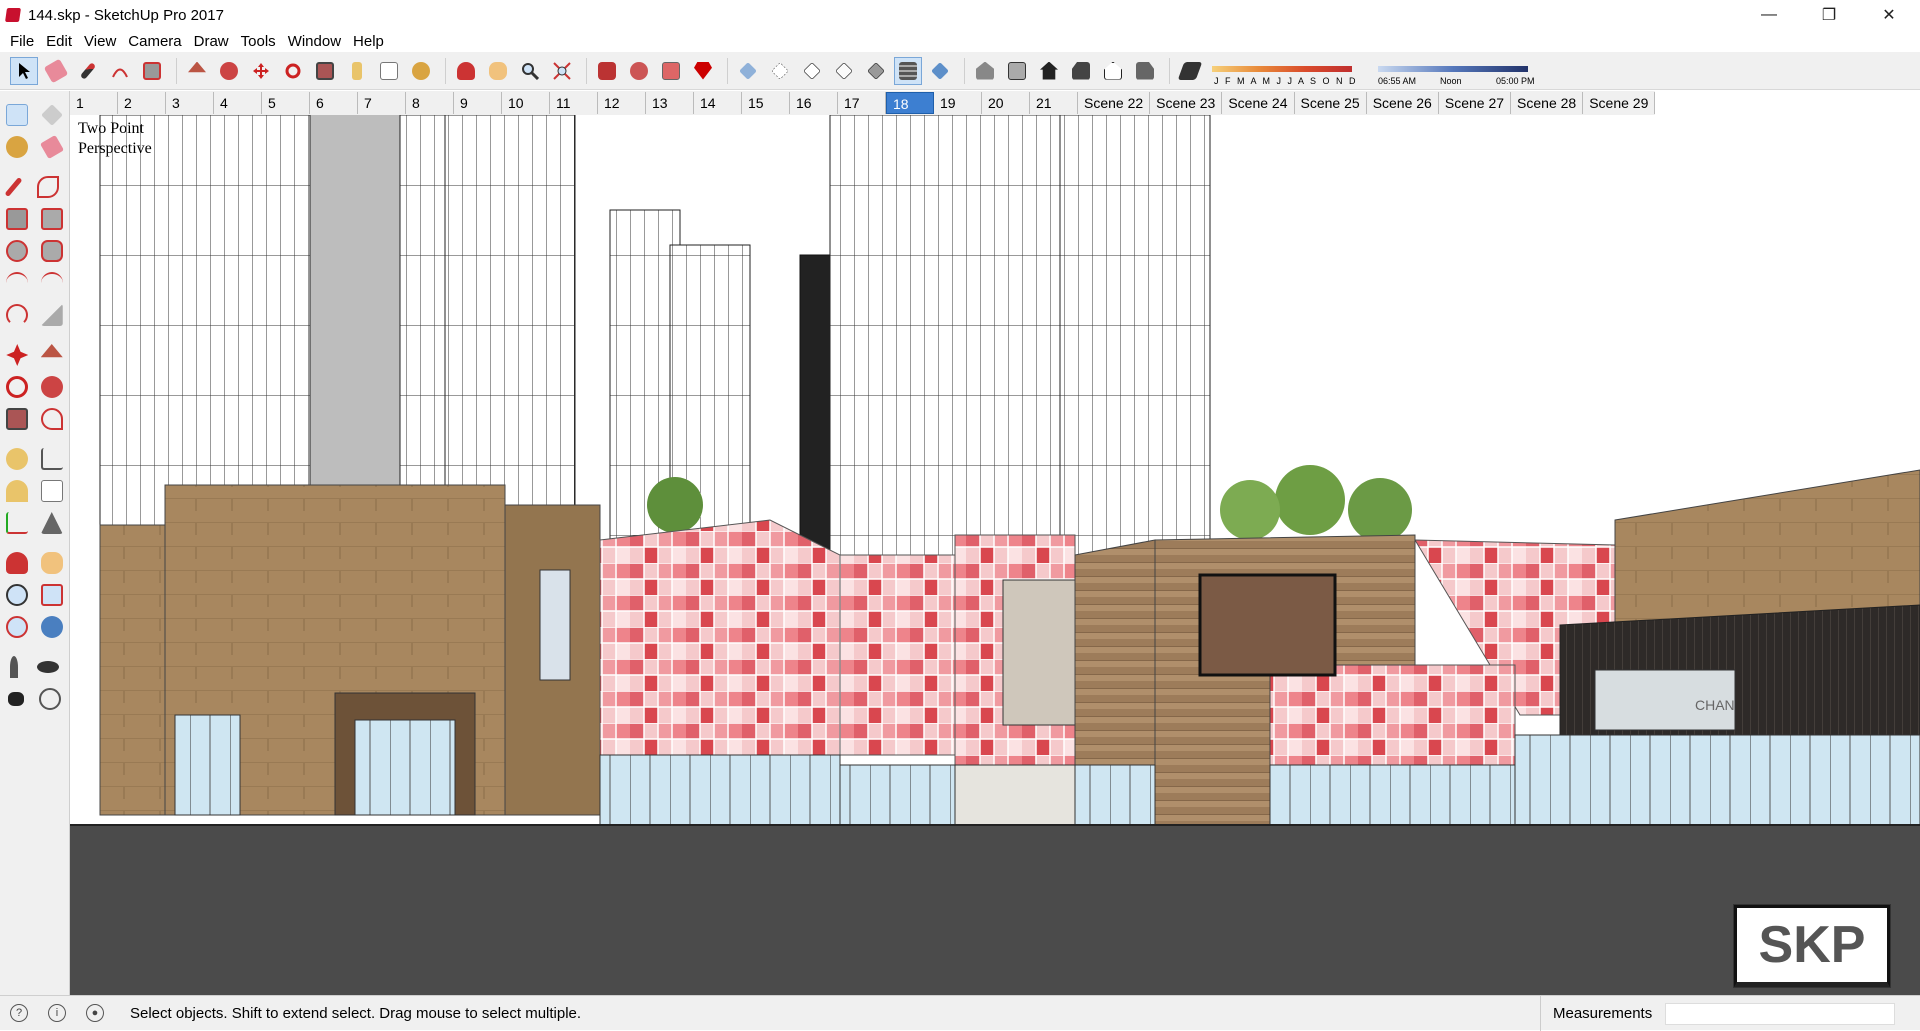  What do you see at coordinates (17, 251) in the screenshot?
I see `circle-icon` at bounding box center [17, 251].